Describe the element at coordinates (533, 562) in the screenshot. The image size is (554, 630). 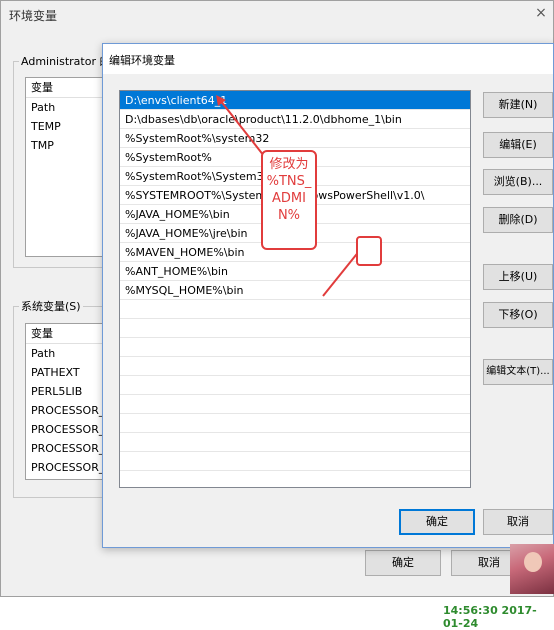
I see `avatar-face` at that location.